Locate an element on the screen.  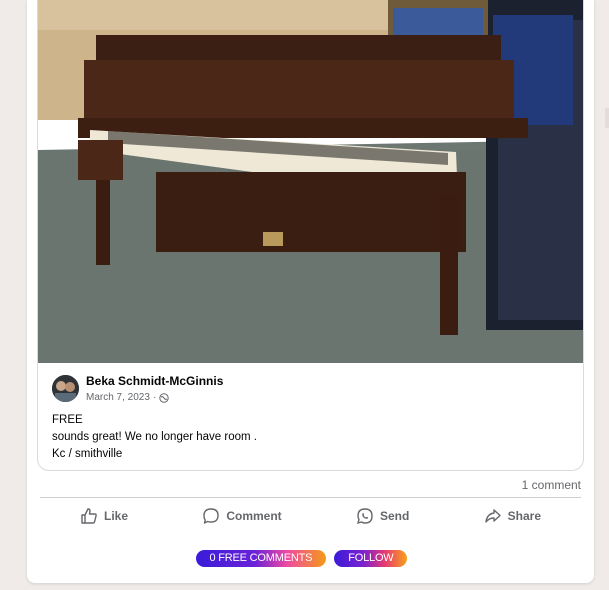
author-name: Beka Schmidt-McGinnis is located at coordinates (154, 381).